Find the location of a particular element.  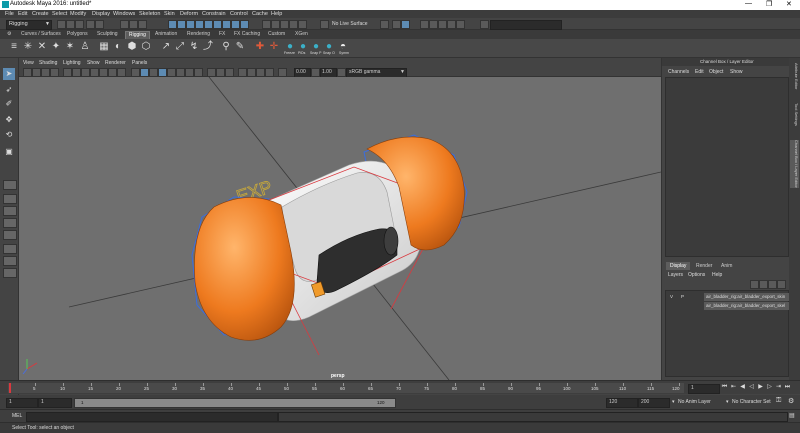

ambient-occlusion-icon is located at coordinates (242, 72).